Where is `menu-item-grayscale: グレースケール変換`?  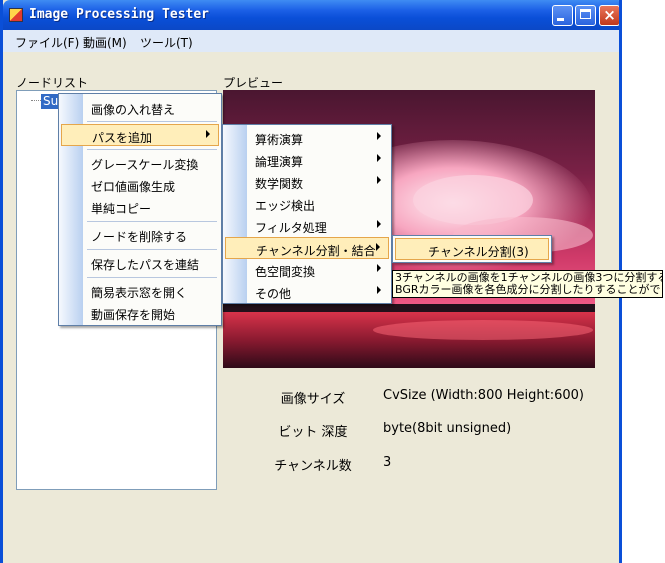
menu-item-grayscale: グレースケール変換 is located at coordinates (140, 163).